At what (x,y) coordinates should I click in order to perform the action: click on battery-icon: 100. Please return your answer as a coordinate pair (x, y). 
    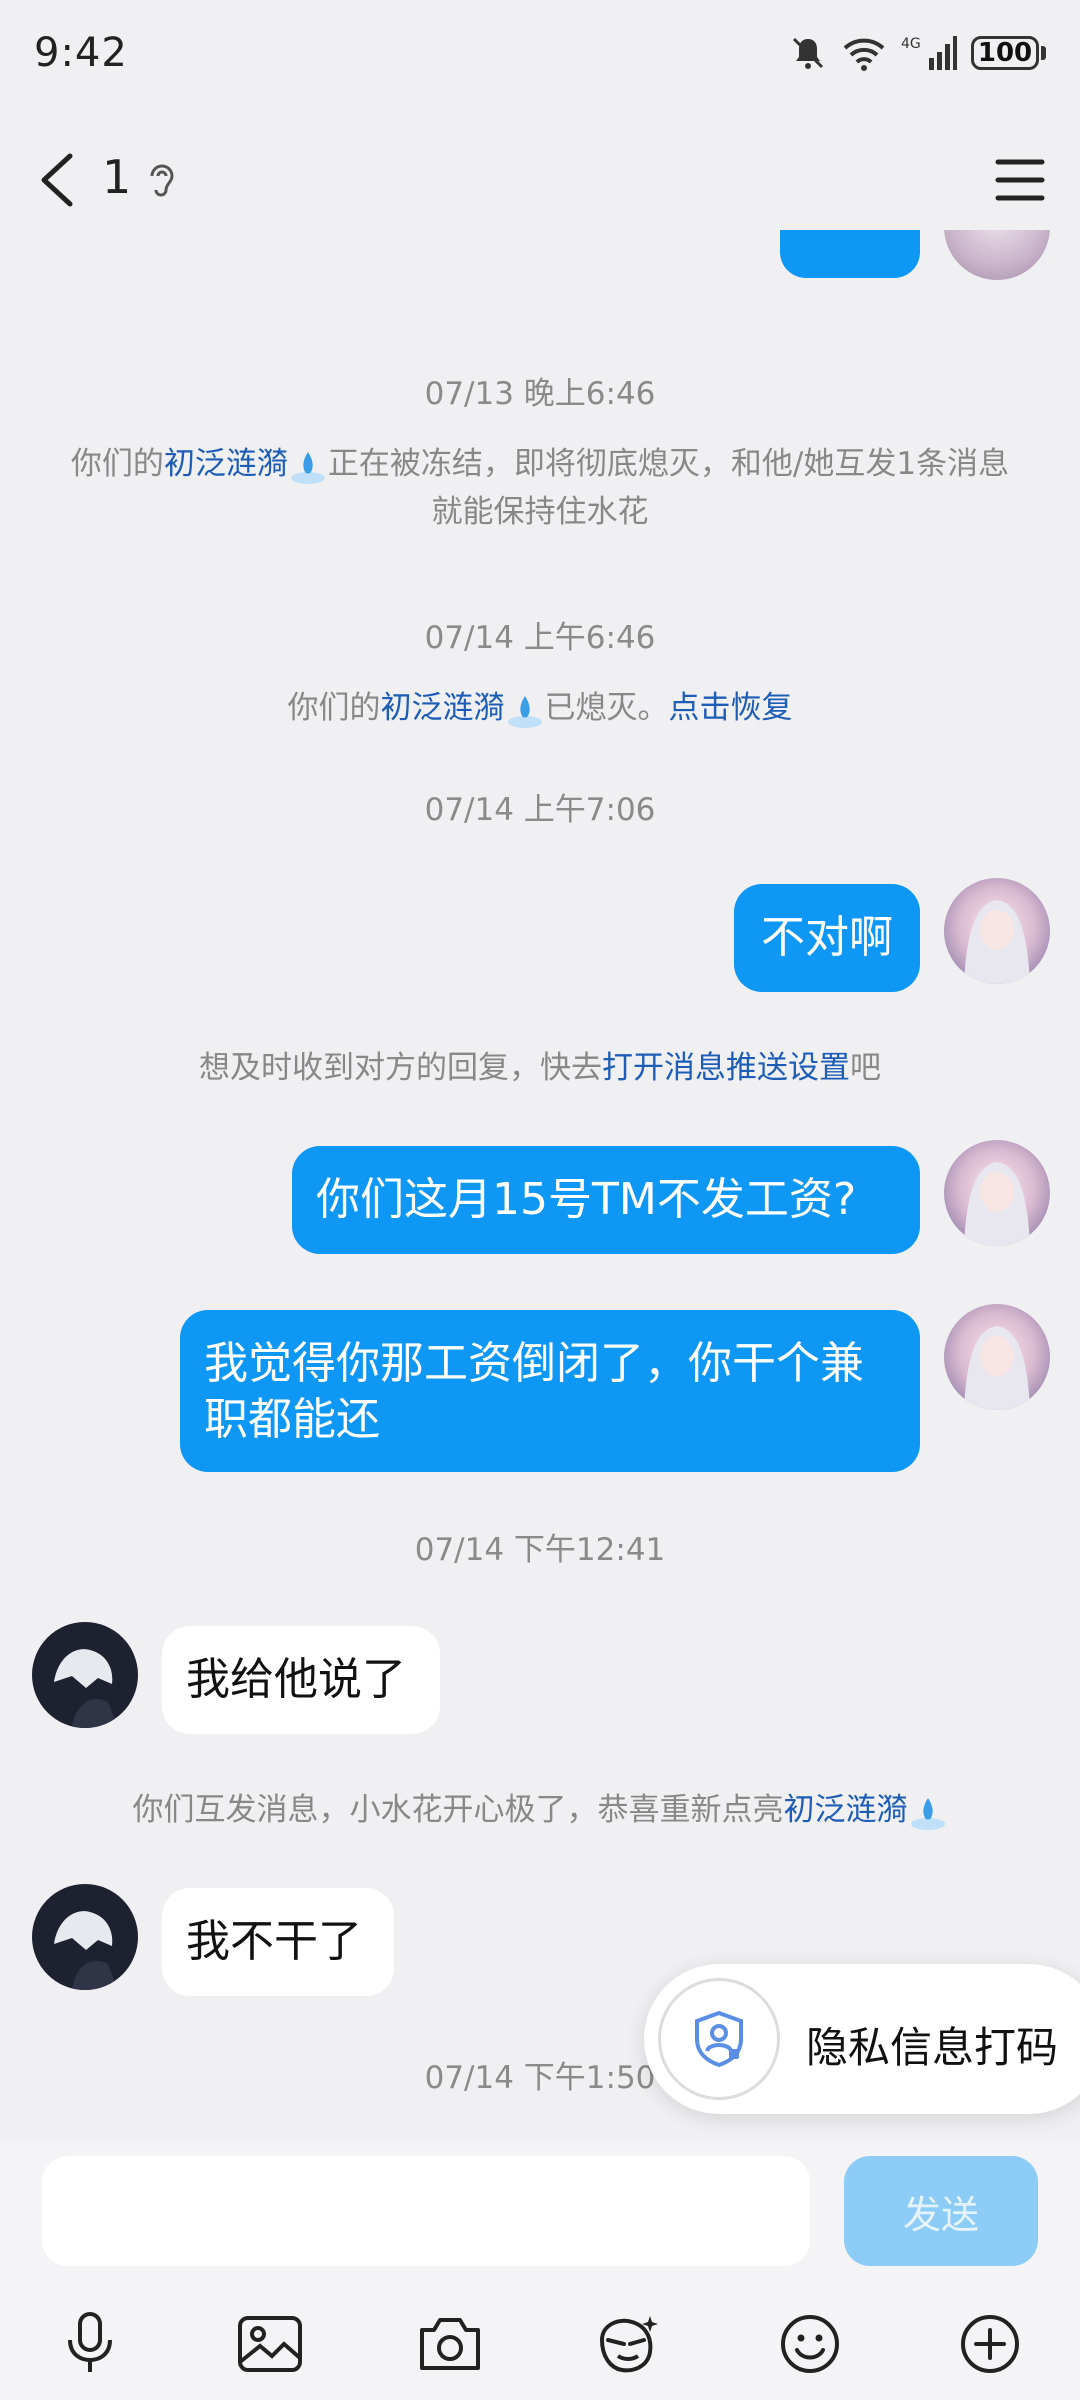
    Looking at the image, I should click on (1005, 53).